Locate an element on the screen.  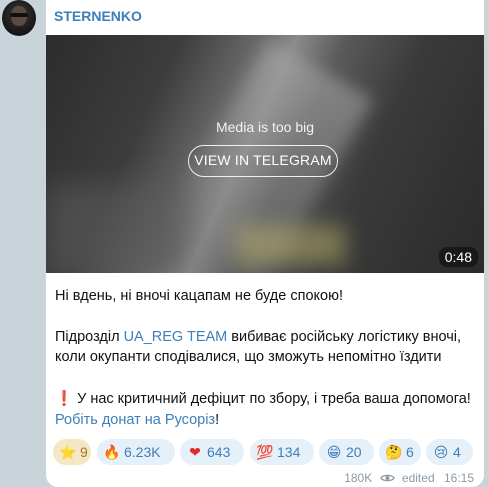
message-text: Підрозділ is located at coordinates (89, 337).